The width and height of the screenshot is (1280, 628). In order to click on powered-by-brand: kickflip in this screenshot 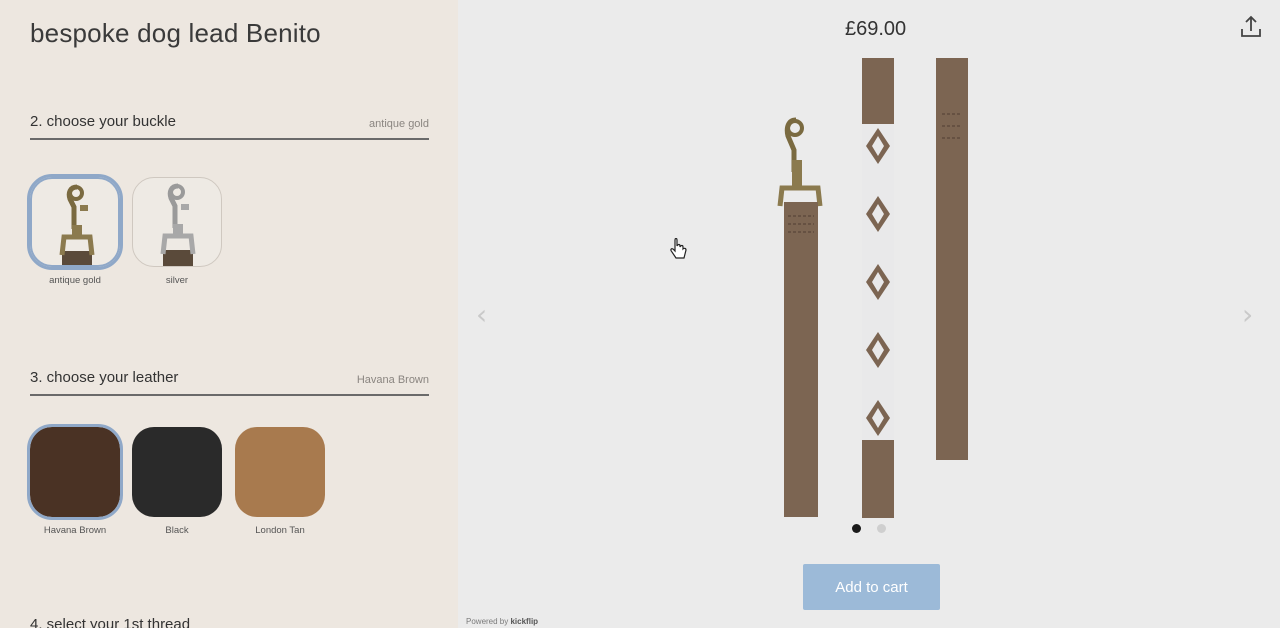, I will do `click(524, 621)`.